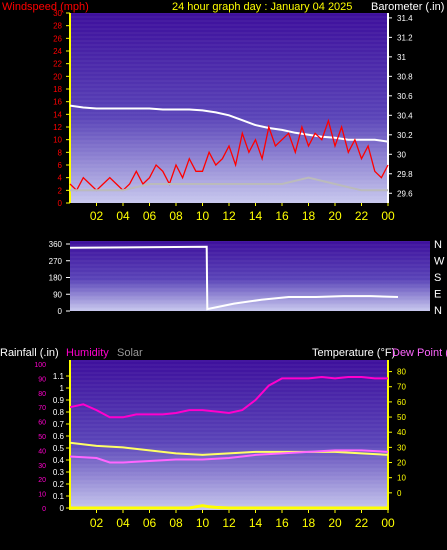  What do you see at coordinates (405, 96) in the screenshot?
I see `barometer-tick-label: 30.6` at bounding box center [405, 96].